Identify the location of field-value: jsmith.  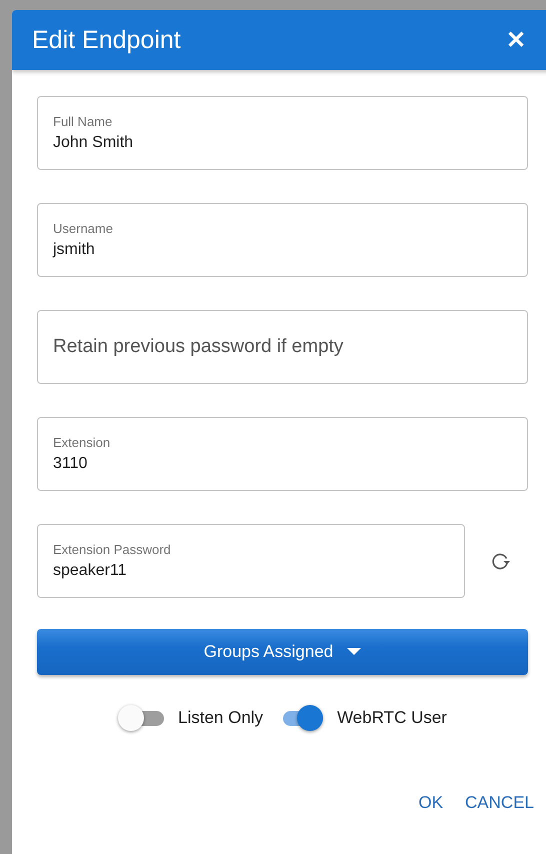
(74, 250).